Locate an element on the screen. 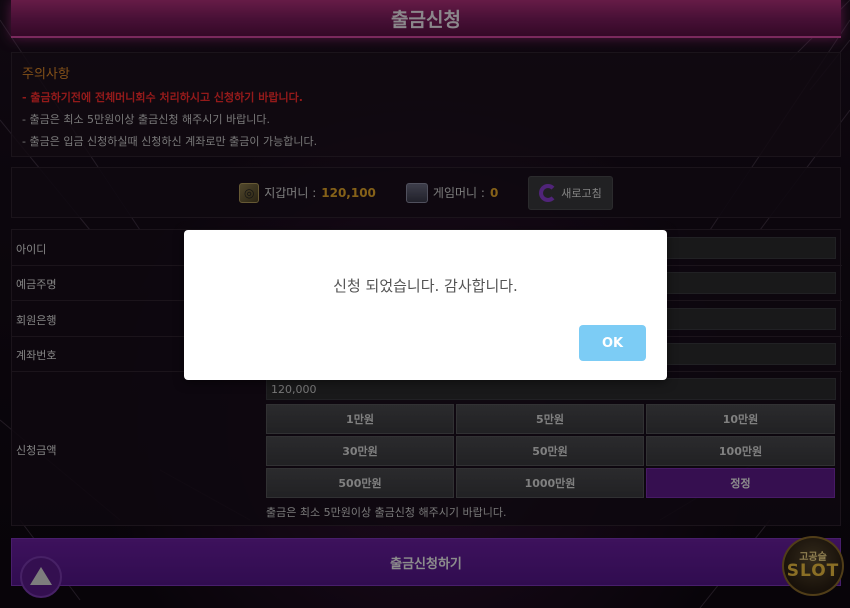  alert-message: 신청 되었습니다. 감사합니다. is located at coordinates (425, 286).